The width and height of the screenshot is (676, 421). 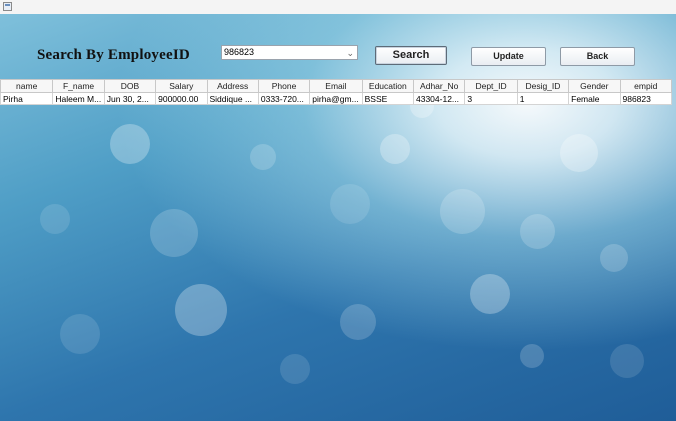 I want to click on column-header-gender: Gender, so click(x=594, y=86).